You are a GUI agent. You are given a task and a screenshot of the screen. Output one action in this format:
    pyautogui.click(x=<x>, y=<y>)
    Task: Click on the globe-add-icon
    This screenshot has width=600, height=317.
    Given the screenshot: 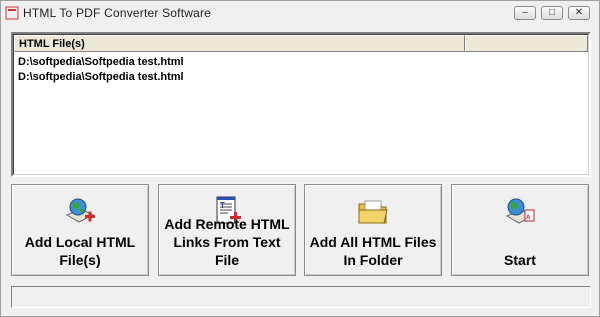 What is the action you would take?
    pyautogui.click(x=80, y=210)
    